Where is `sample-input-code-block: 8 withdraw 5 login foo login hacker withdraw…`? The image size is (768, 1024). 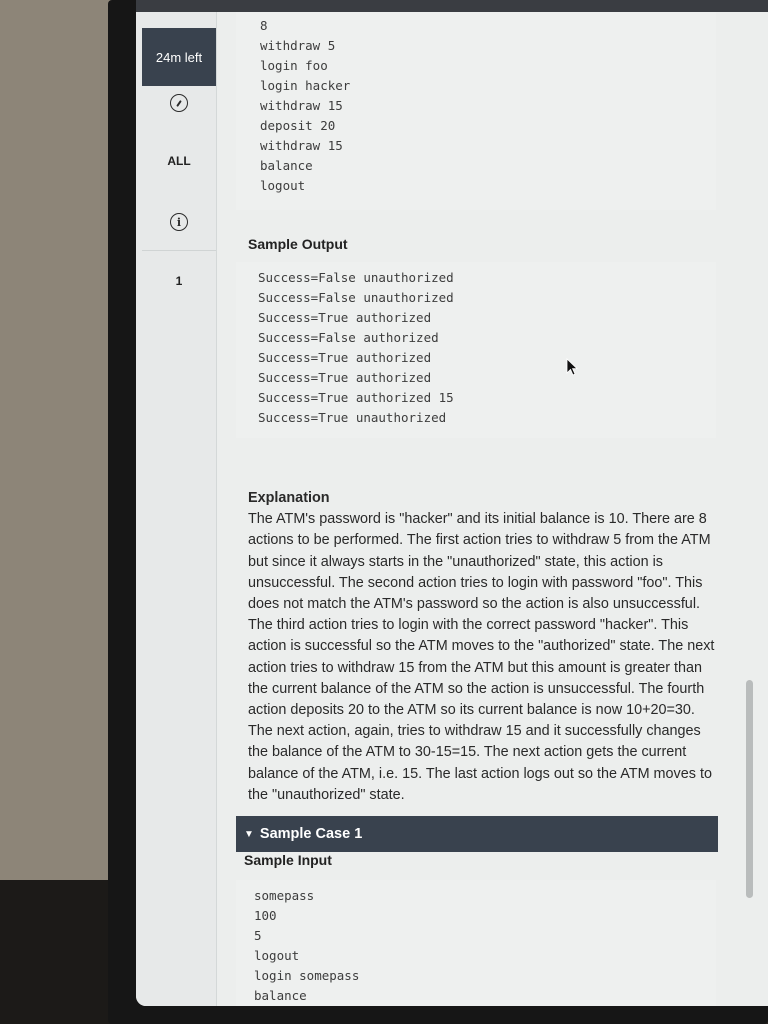
sample-input-code-block: 8 withdraw 5 login foo login hacker withdraw… is located at coordinates (476, 111).